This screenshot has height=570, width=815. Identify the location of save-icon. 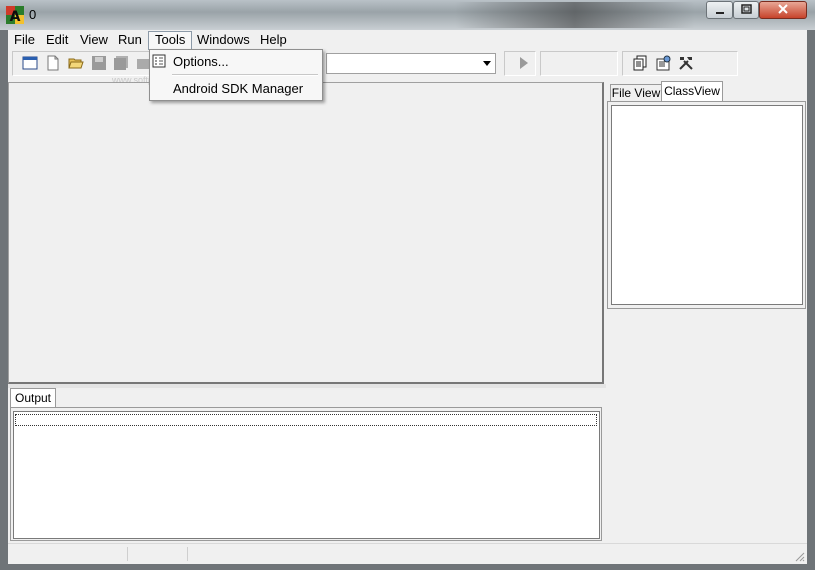
(99, 63).